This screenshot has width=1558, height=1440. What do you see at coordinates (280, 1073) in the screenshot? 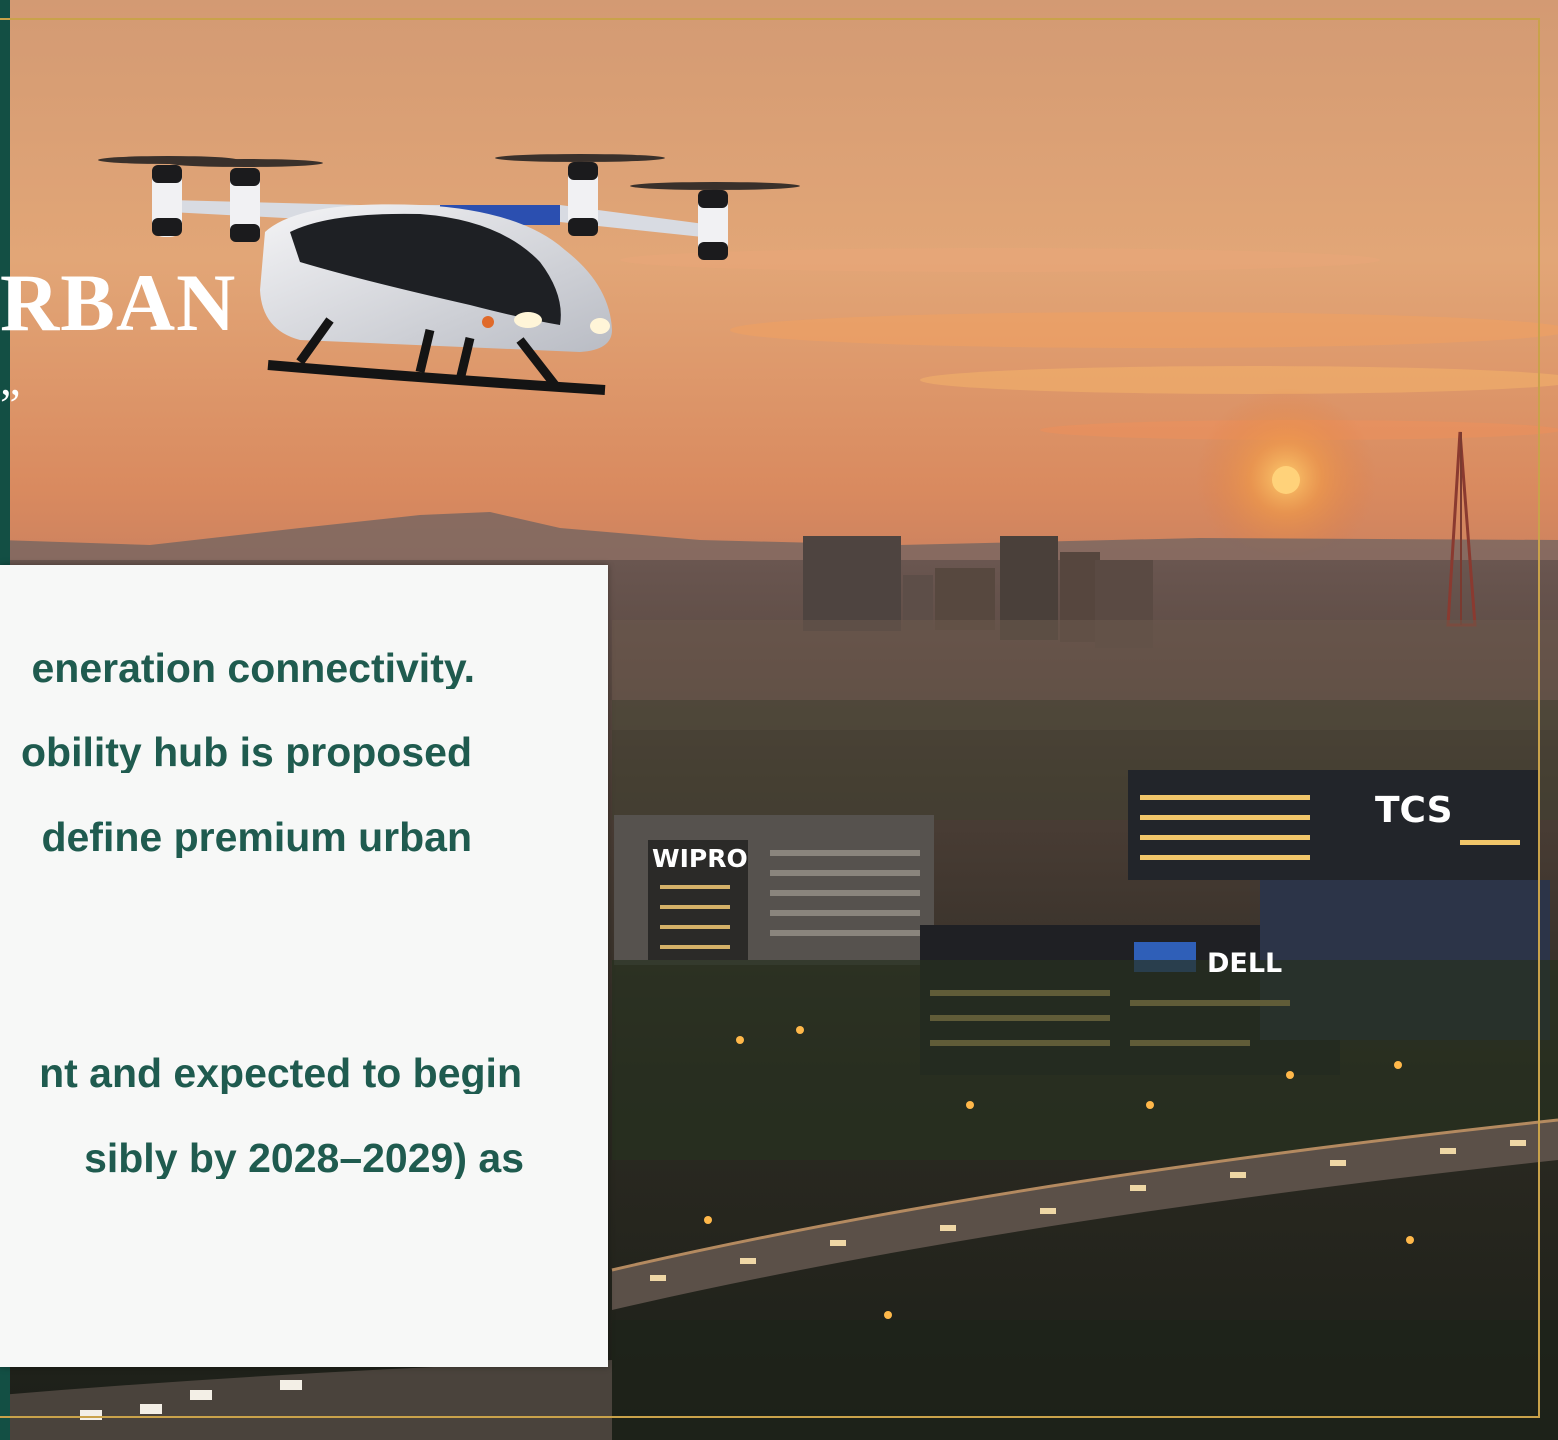
I see `card-line-4: nt and expected to begin` at bounding box center [280, 1073].